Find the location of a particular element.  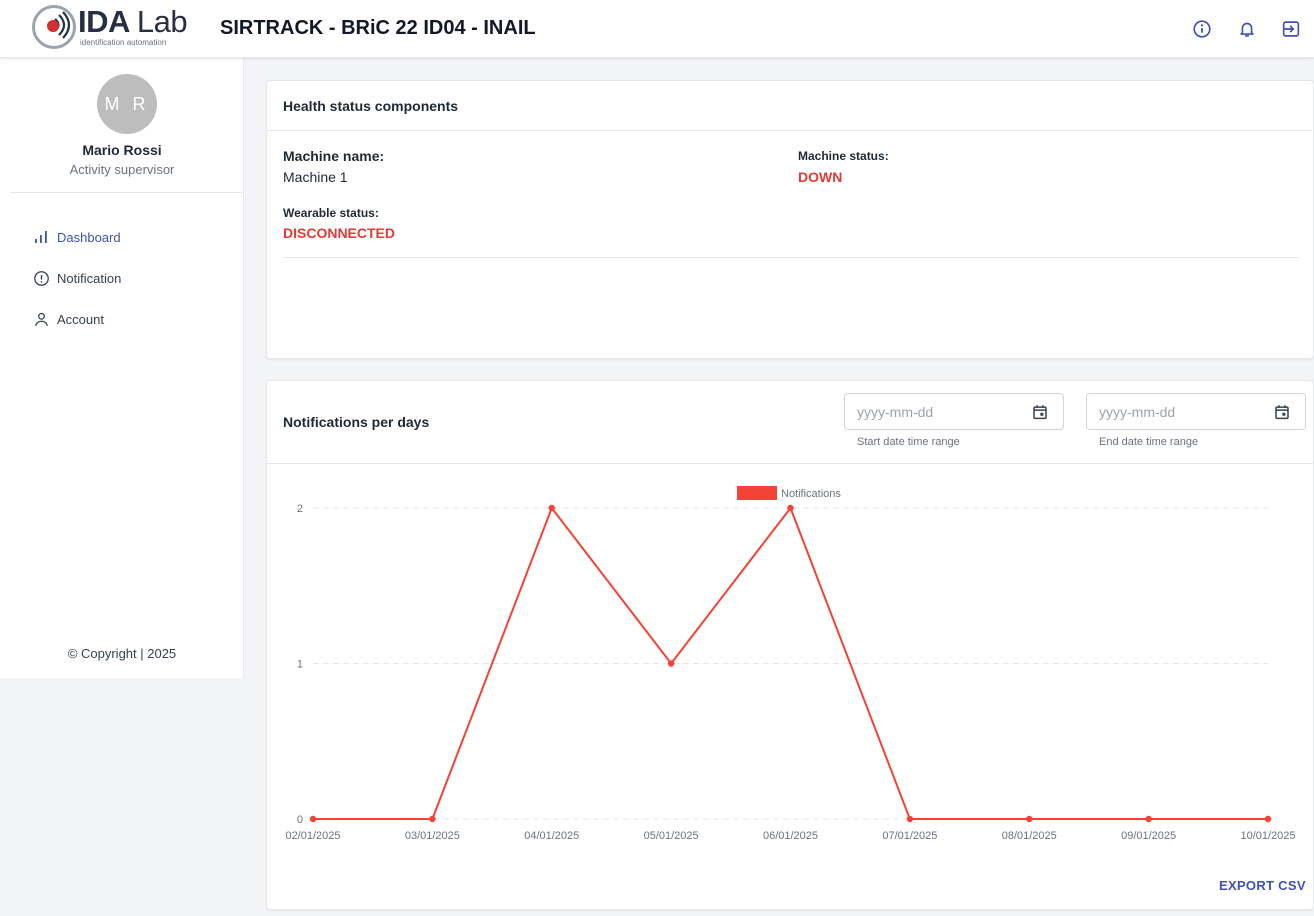

ida-lab-logo: IDA Lab identification automation is located at coordinates (115, 27).